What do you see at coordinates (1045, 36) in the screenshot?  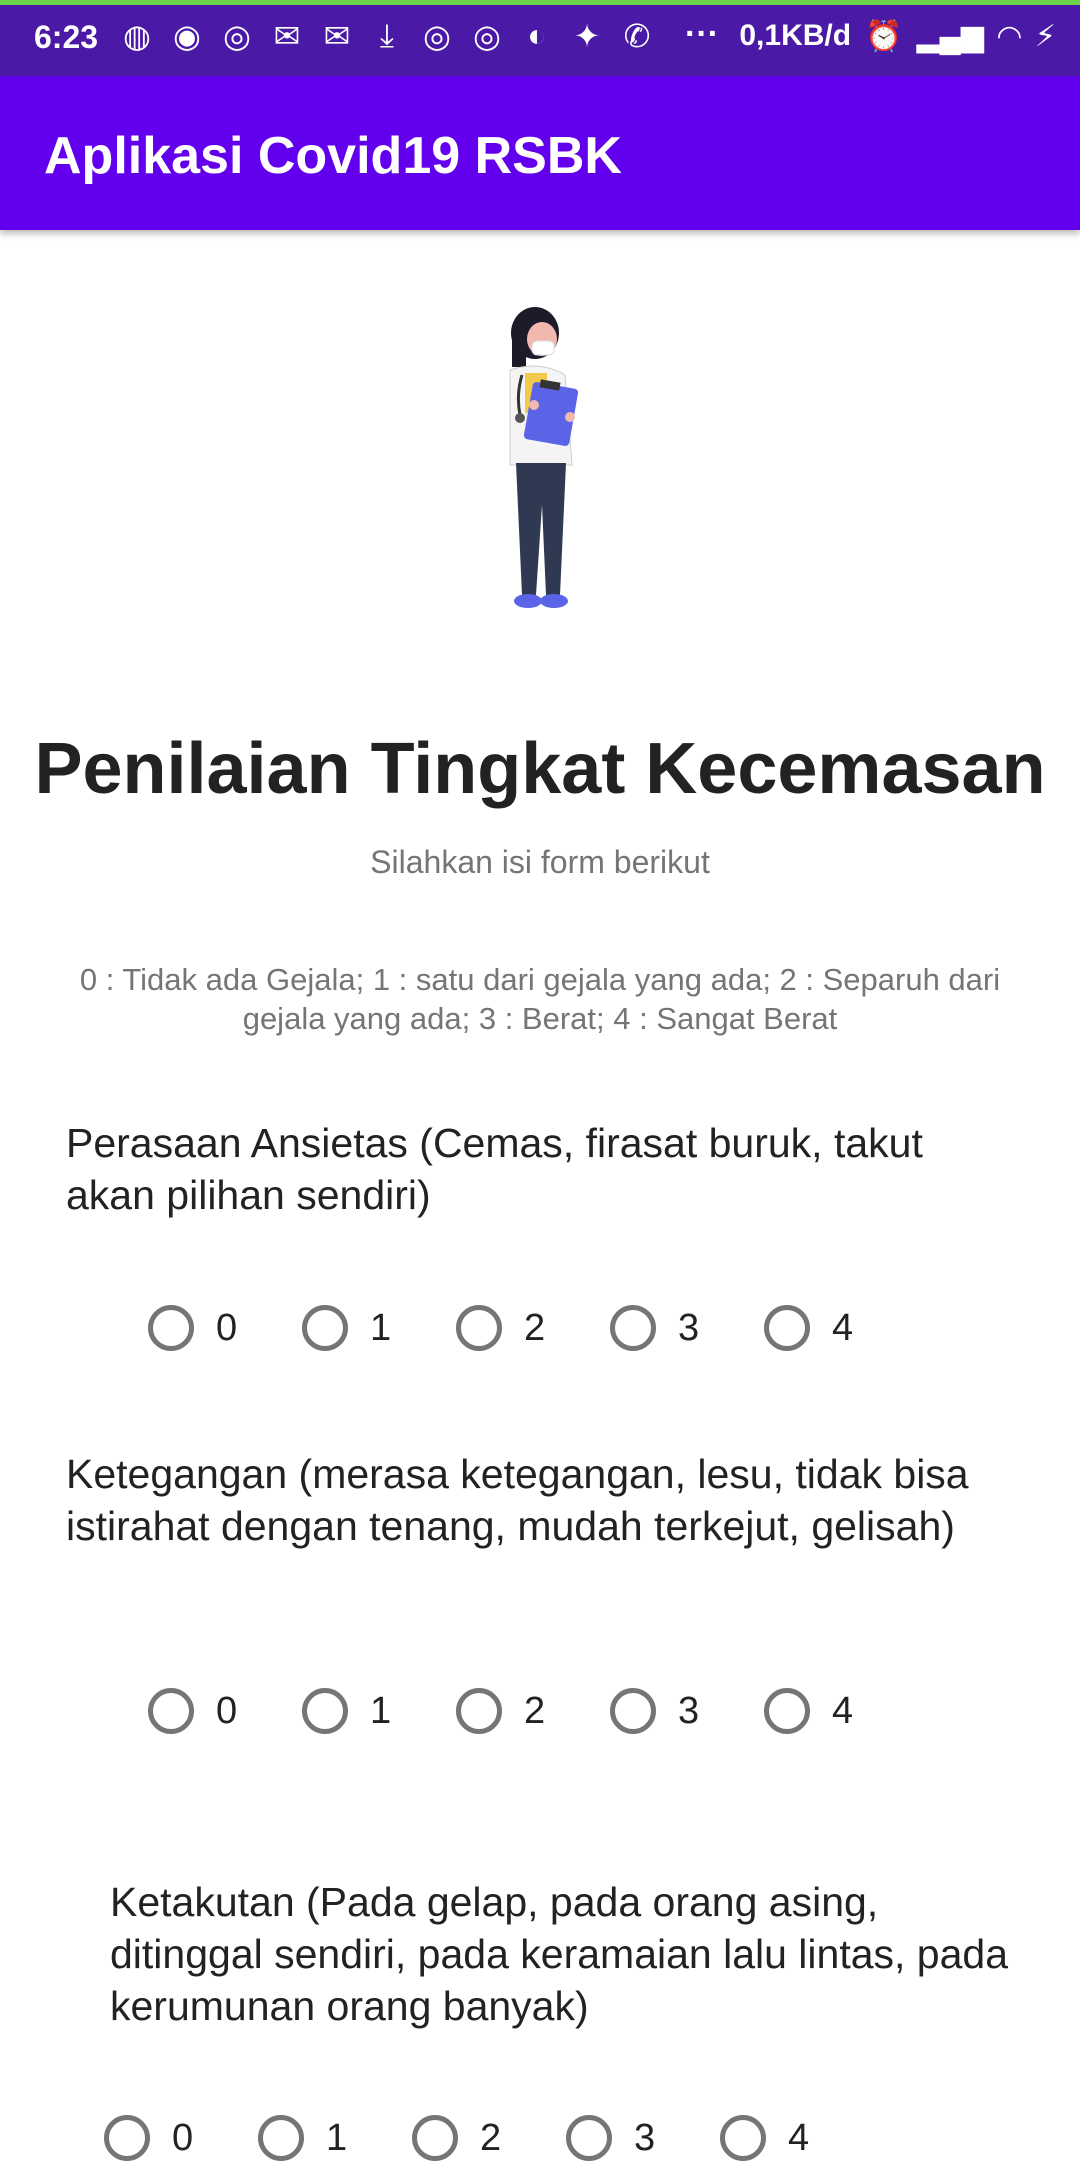 I see `charging-icon: ⚡` at bounding box center [1045, 36].